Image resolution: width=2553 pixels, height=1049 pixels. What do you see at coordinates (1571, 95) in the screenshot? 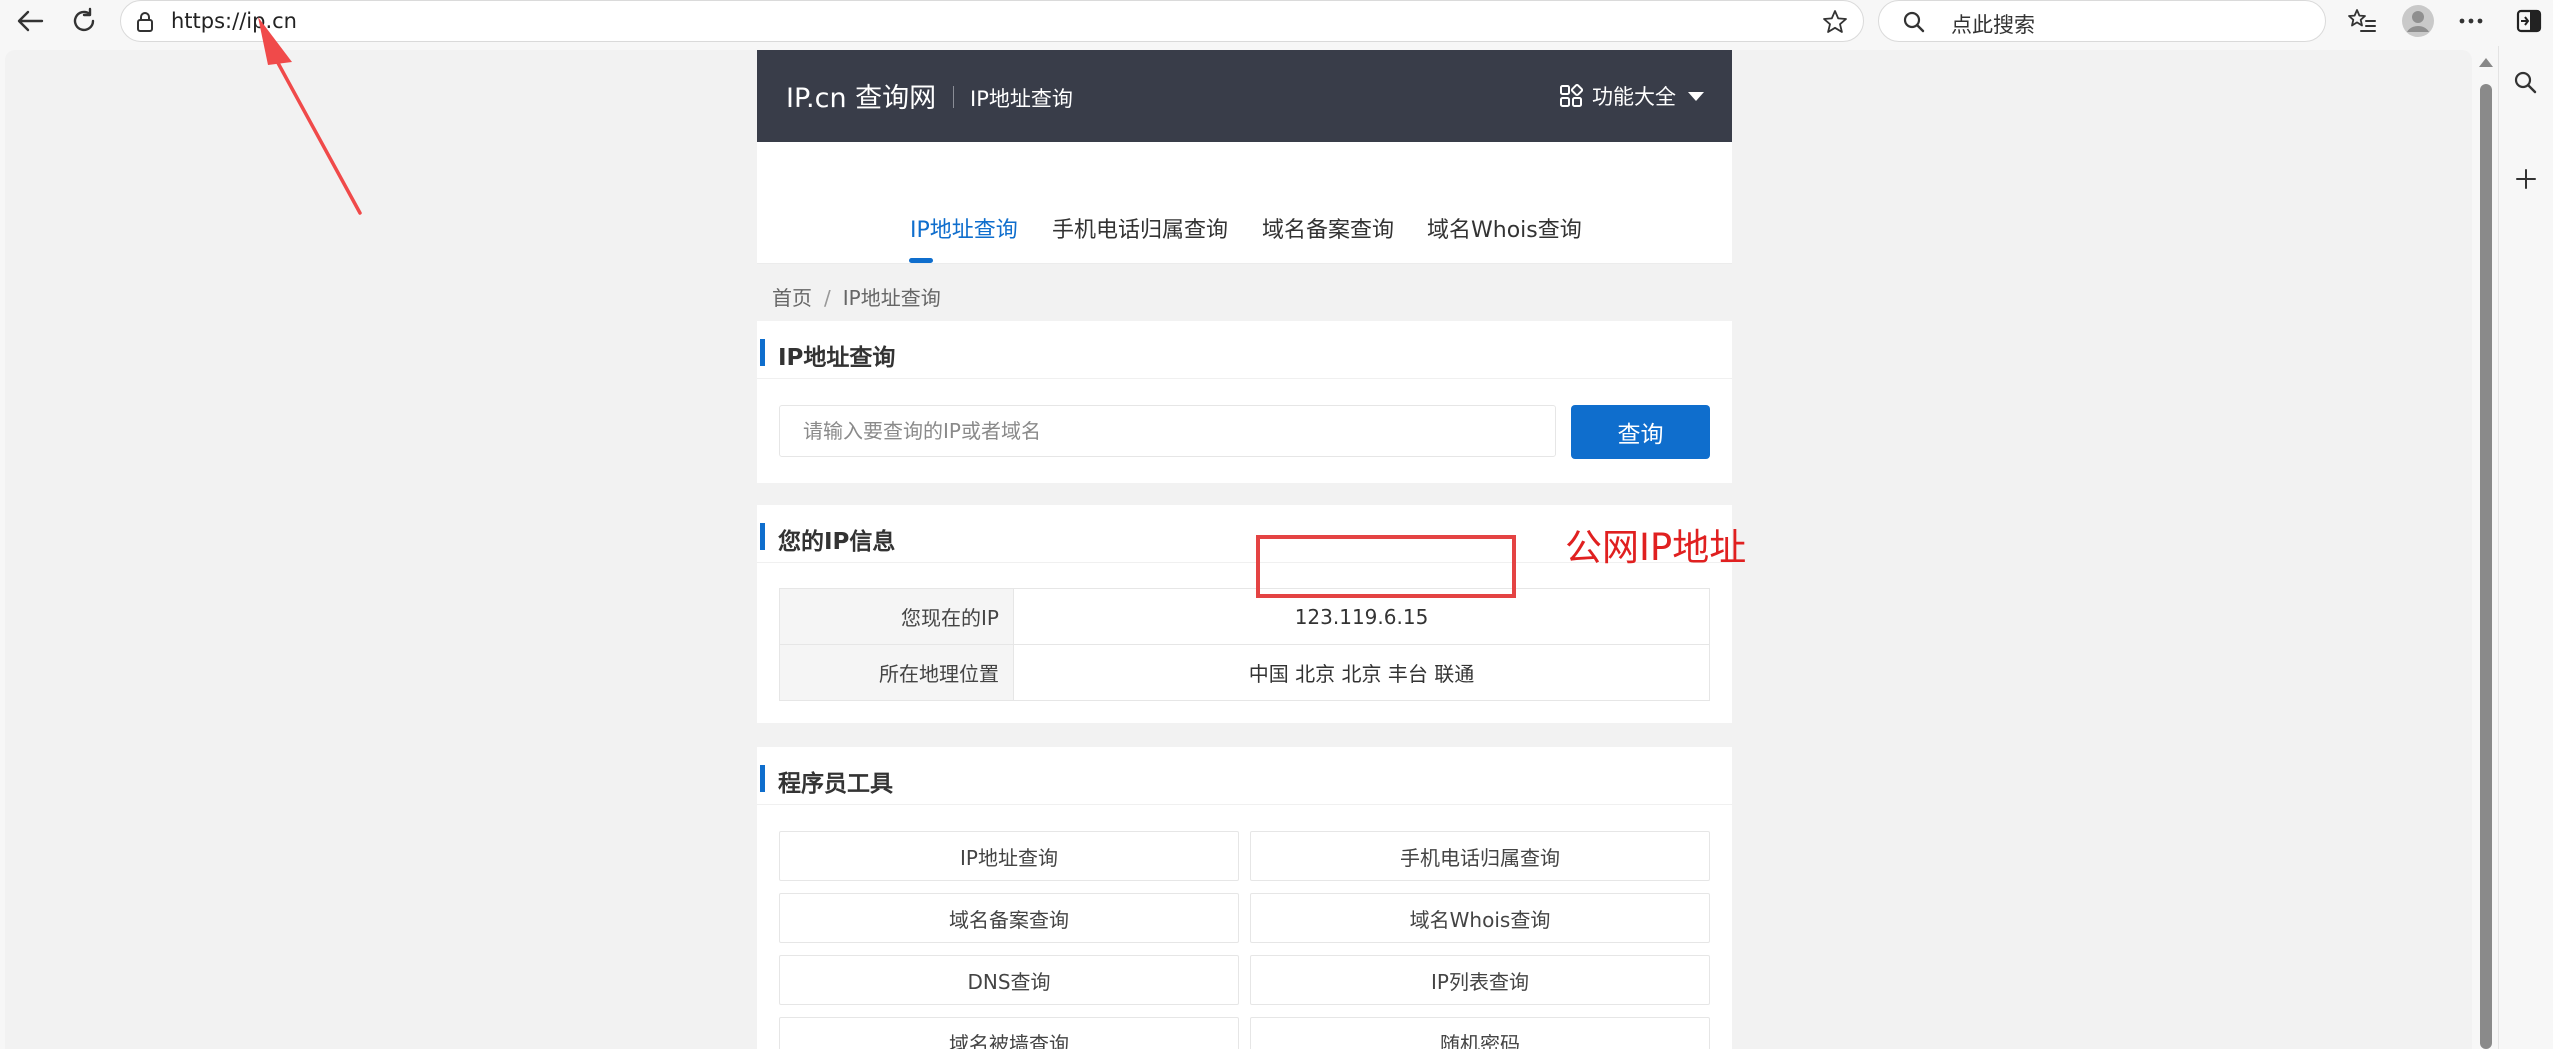
I see `apps-grid-icon` at bounding box center [1571, 95].